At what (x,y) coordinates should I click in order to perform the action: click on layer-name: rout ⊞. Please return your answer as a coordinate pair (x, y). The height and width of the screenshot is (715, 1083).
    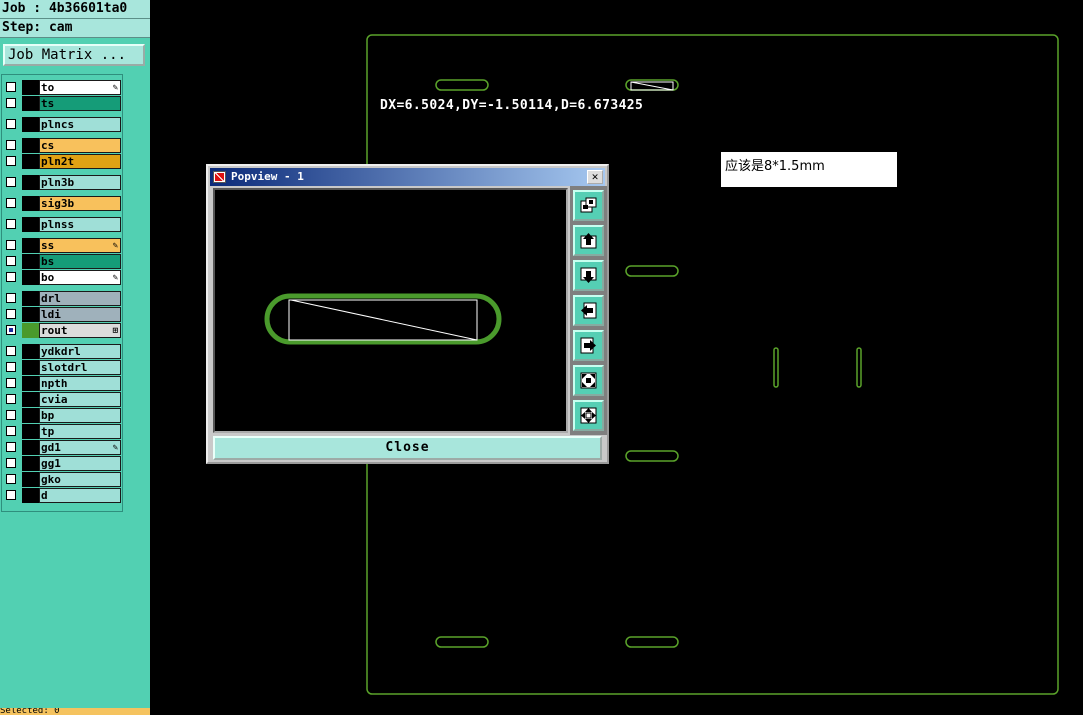
    Looking at the image, I should click on (80, 330).